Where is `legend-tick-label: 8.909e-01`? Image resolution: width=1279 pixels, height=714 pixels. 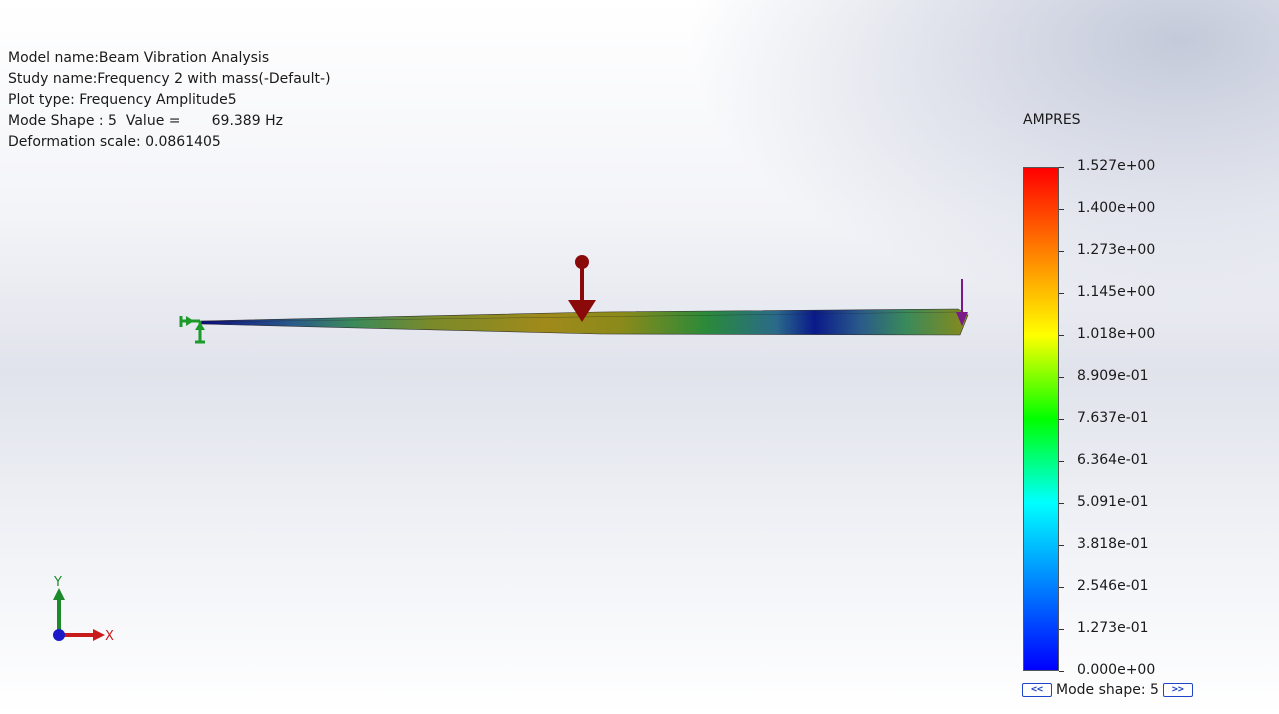
legend-tick-label: 8.909e-01 is located at coordinates (1113, 376).